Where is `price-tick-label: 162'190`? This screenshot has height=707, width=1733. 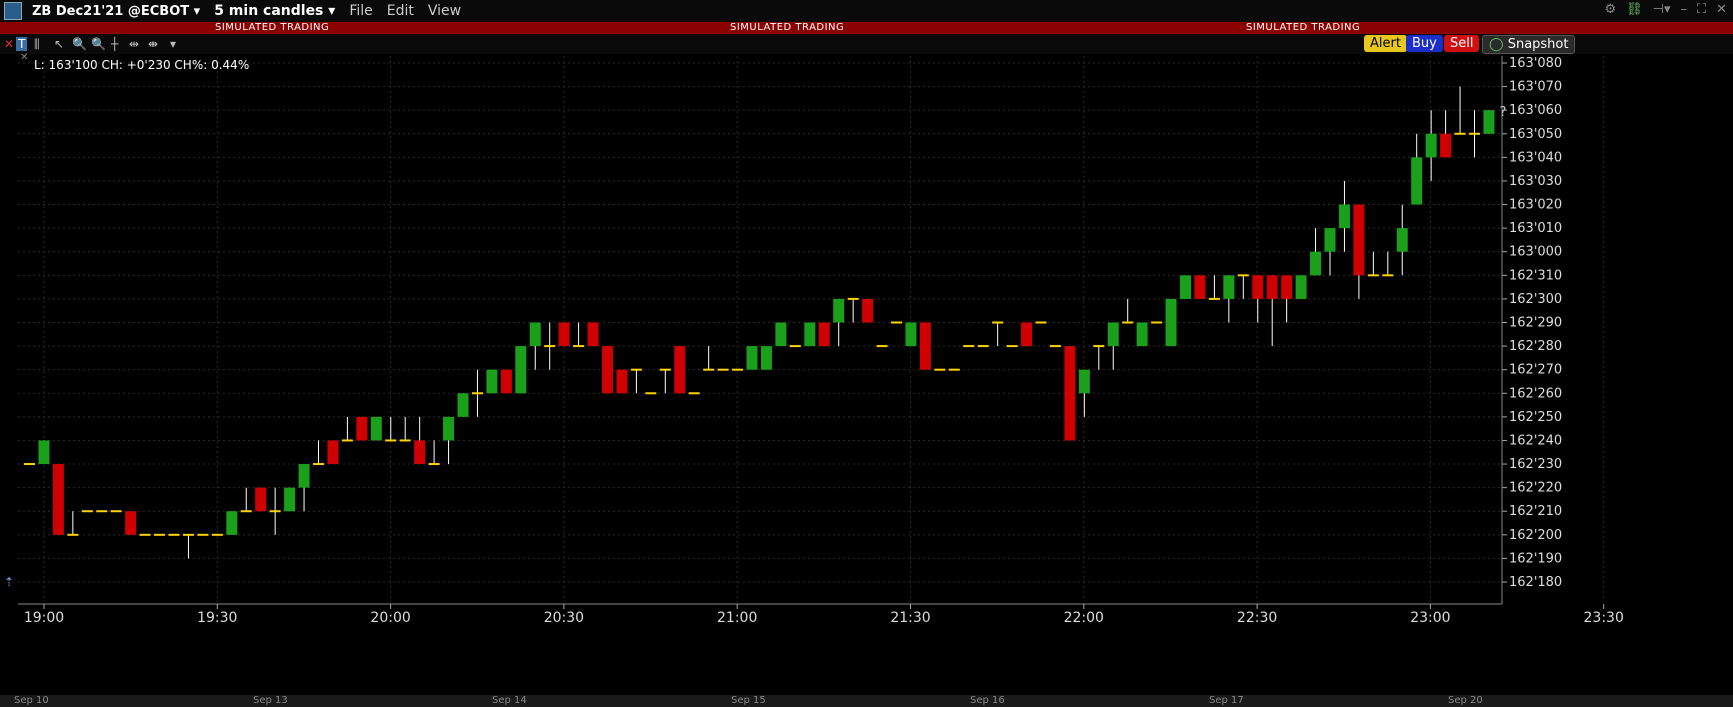
price-tick-label: 162'190 is located at coordinates (1535, 558).